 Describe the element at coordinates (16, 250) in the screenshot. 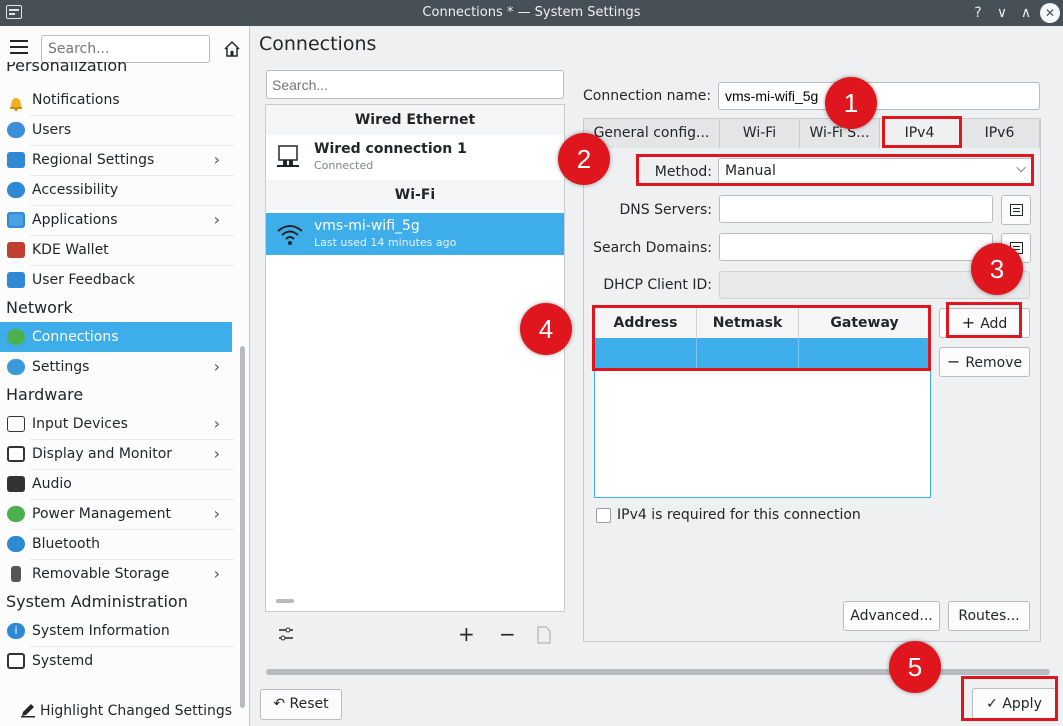

I see `wallet-icon` at that location.